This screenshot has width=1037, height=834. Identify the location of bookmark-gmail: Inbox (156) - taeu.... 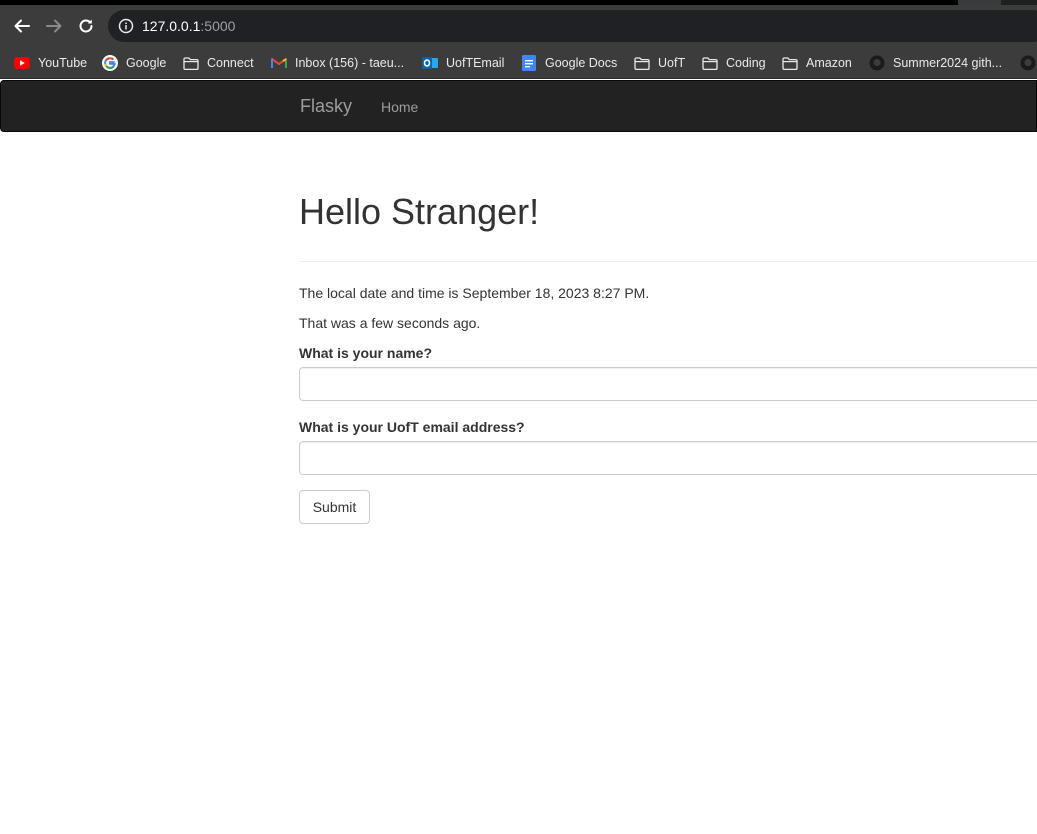
(337, 63).